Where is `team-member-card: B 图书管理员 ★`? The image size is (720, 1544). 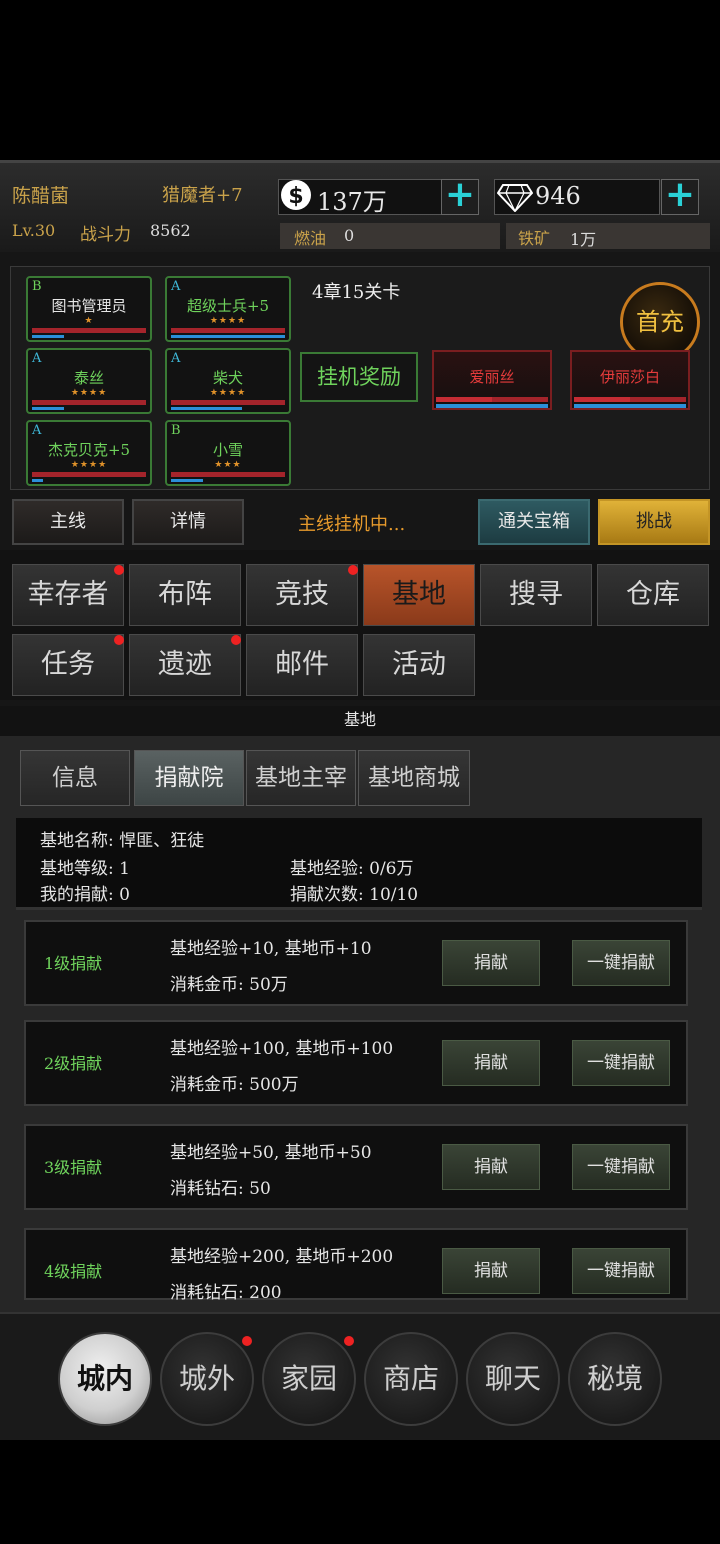
team-member-card: B 图书管理员 ★ is located at coordinates (89, 309).